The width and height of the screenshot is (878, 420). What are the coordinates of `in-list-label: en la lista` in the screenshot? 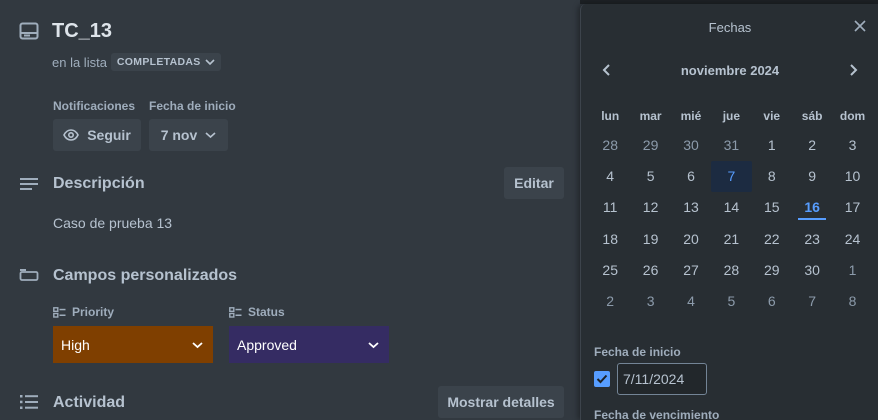 It's located at (79, 62).